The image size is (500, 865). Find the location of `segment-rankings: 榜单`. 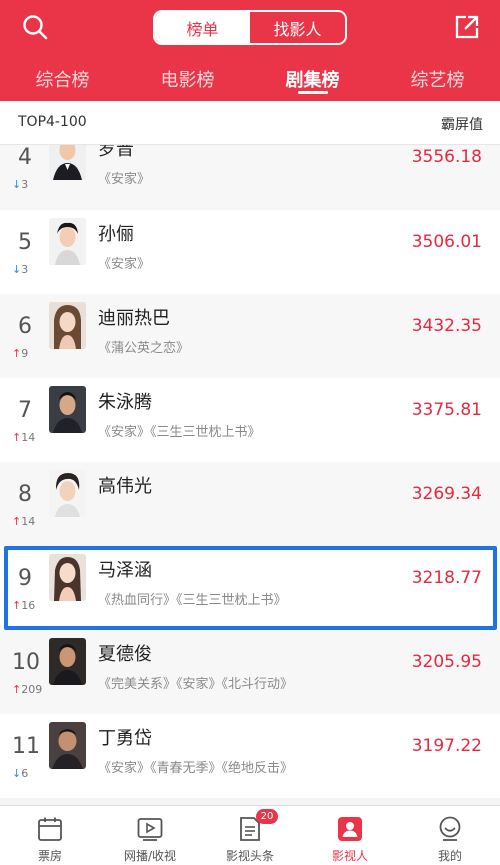

segment-rankings: 榜单 is located at coordinates (202, 27).